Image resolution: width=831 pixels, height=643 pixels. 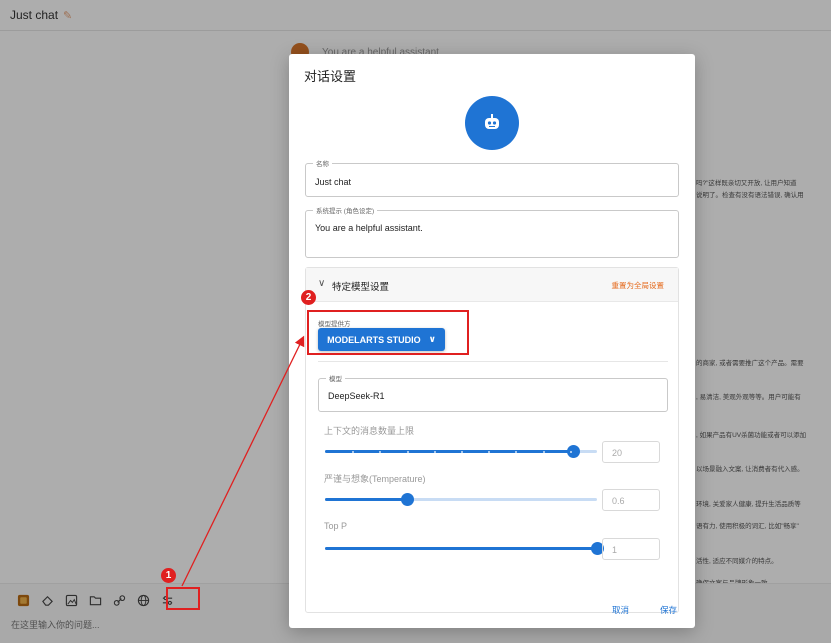 What do you see at coordinates (668, 610) in the screenshot?
I see `save-button: 保存` at bounding box center [668, 610].